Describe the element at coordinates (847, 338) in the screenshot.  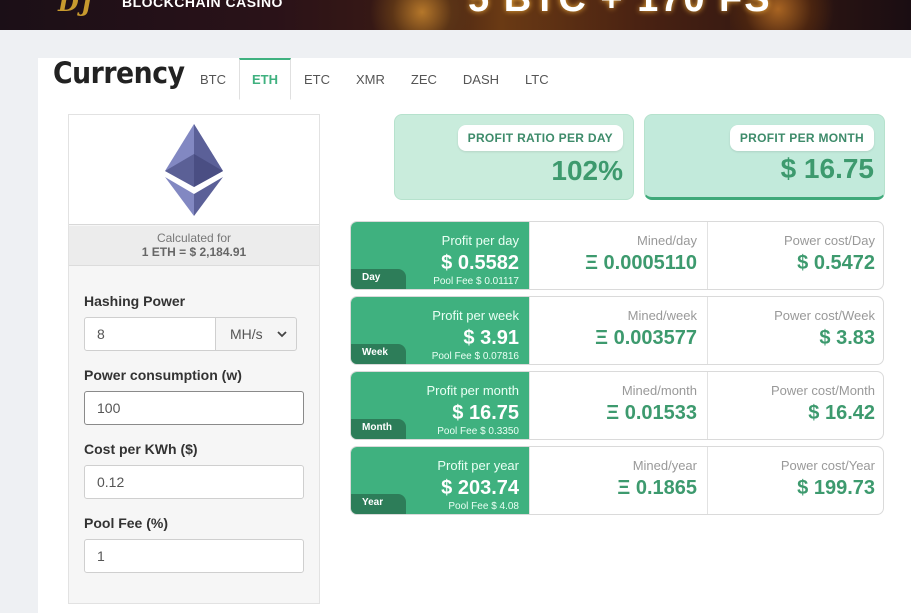
I see `power-cost-value: $ 3.83` at that location.